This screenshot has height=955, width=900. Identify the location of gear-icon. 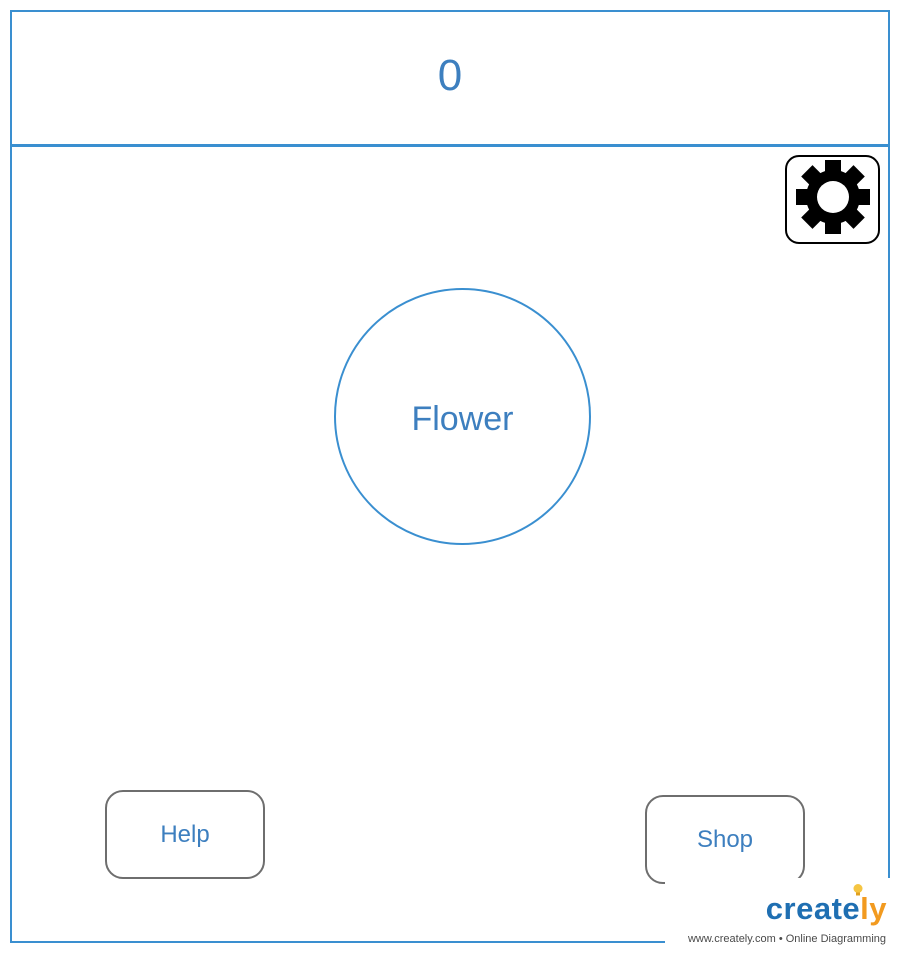
(833, 199).